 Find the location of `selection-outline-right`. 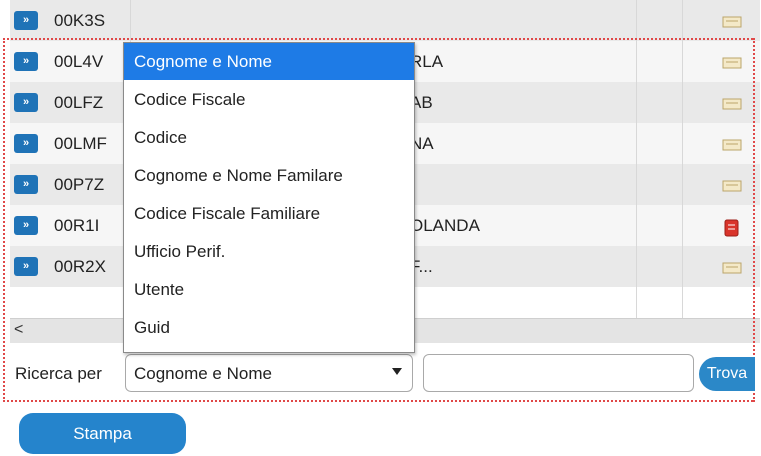

selection-outline-right is located at coordinates (754, 220).